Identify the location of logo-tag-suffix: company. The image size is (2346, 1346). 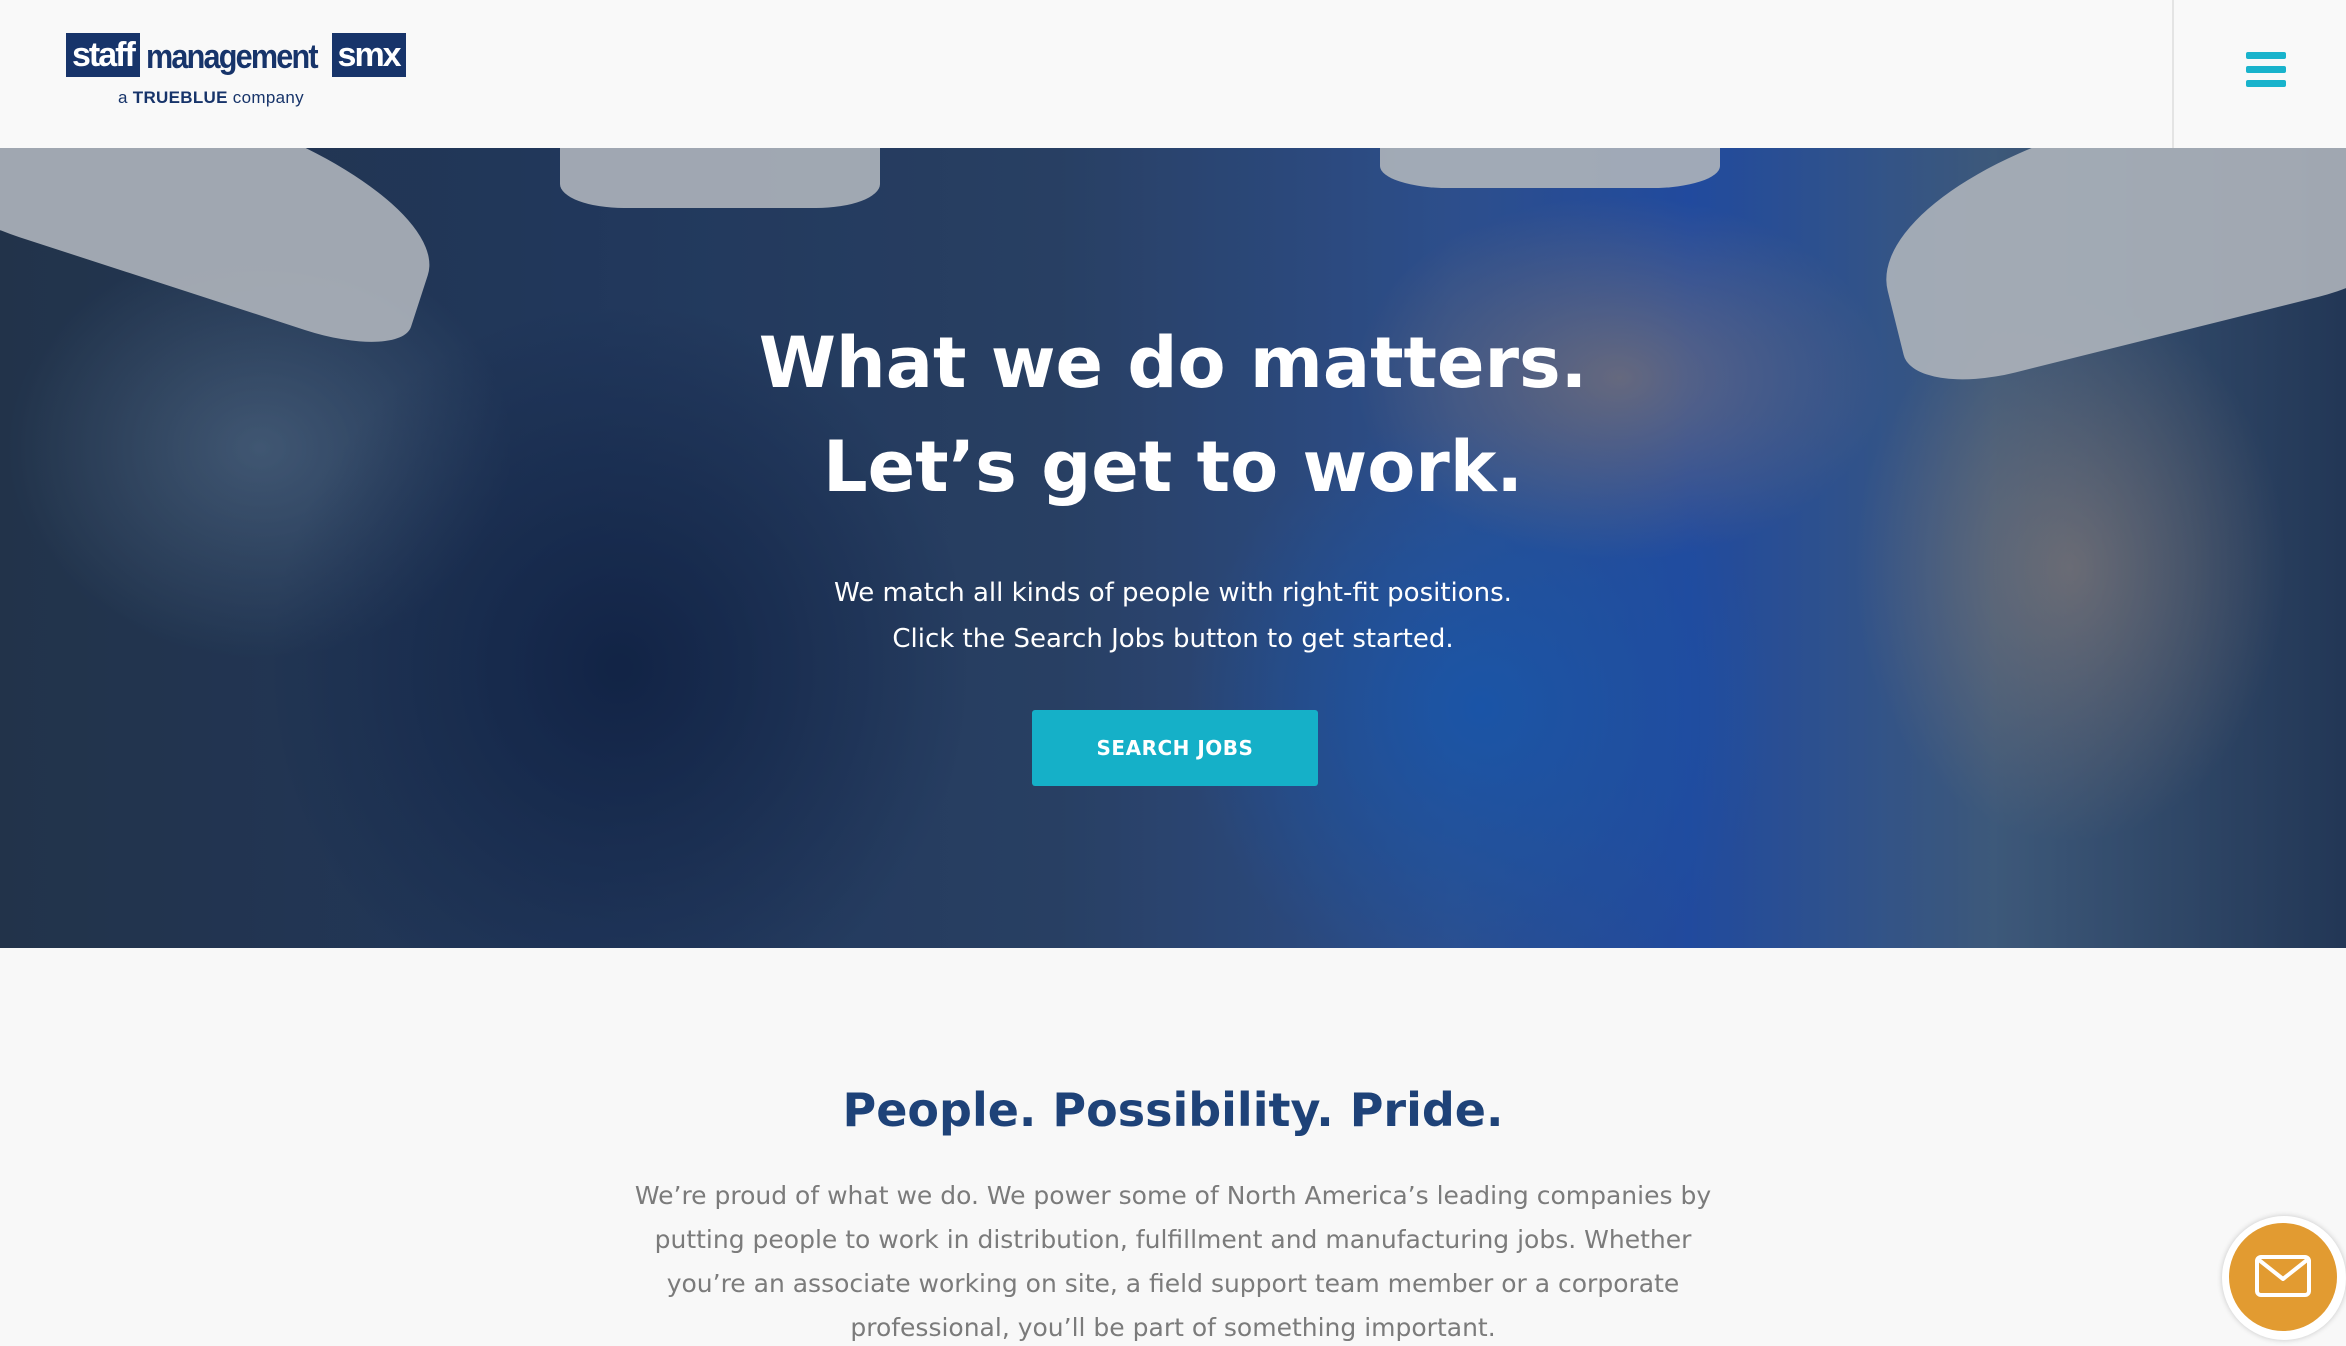
(268, 97).